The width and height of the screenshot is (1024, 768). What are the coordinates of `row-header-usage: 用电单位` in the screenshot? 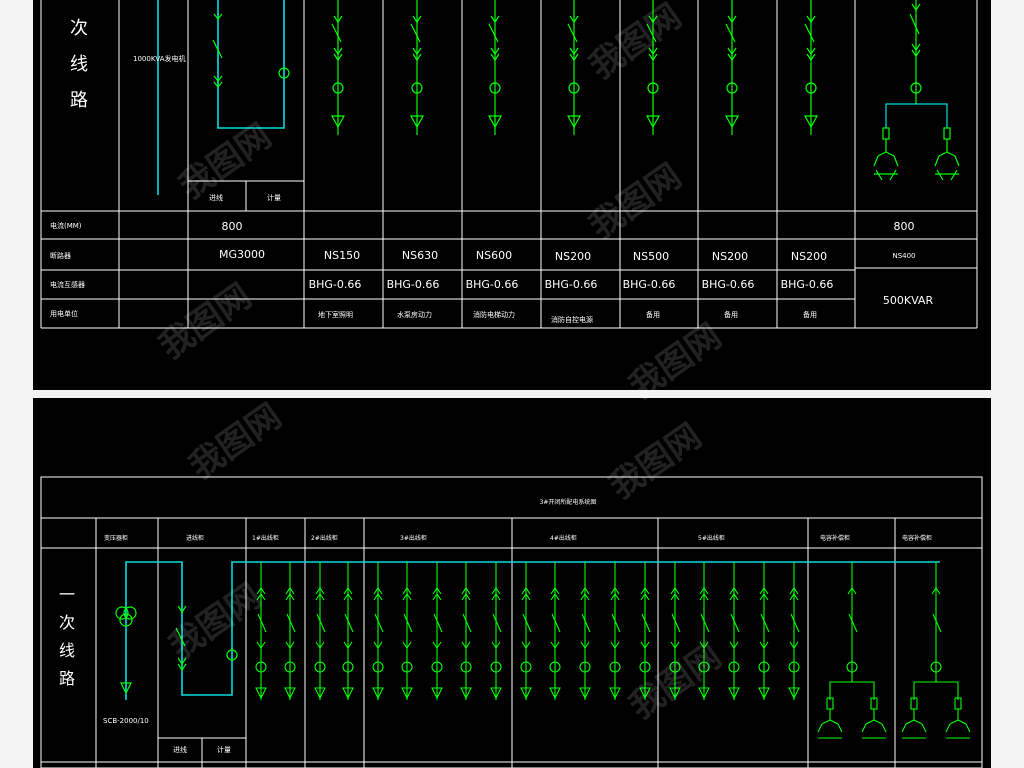 It's located at (64, 313).